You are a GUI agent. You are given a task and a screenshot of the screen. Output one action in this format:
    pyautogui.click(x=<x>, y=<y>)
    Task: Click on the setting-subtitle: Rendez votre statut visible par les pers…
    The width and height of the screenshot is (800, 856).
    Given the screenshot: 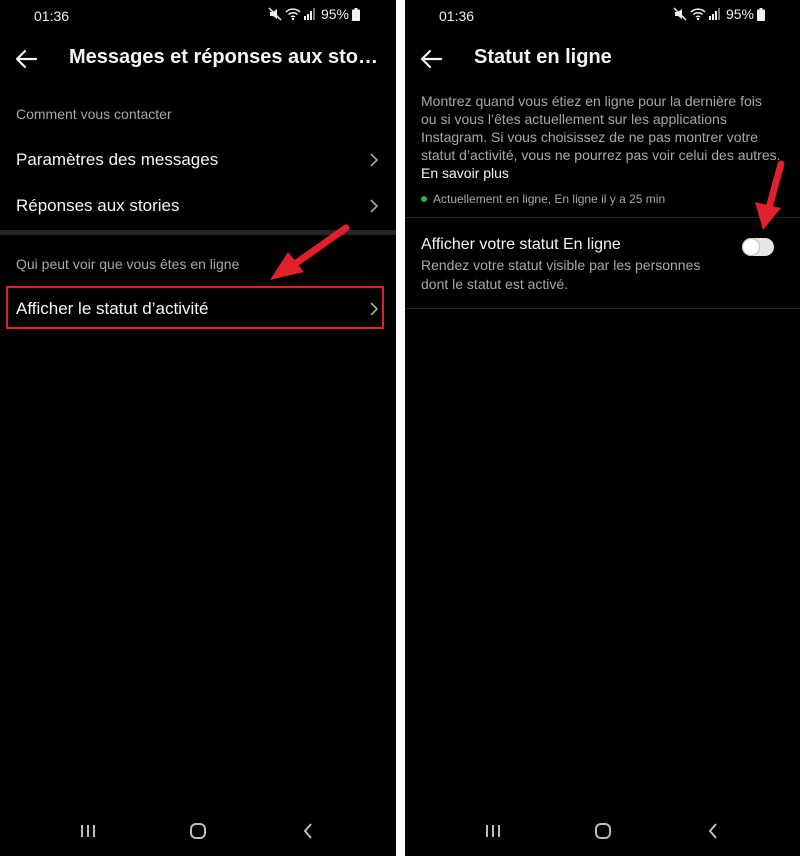 What is the action you would take?
    pyautogui.click(x=561, y=274)
    